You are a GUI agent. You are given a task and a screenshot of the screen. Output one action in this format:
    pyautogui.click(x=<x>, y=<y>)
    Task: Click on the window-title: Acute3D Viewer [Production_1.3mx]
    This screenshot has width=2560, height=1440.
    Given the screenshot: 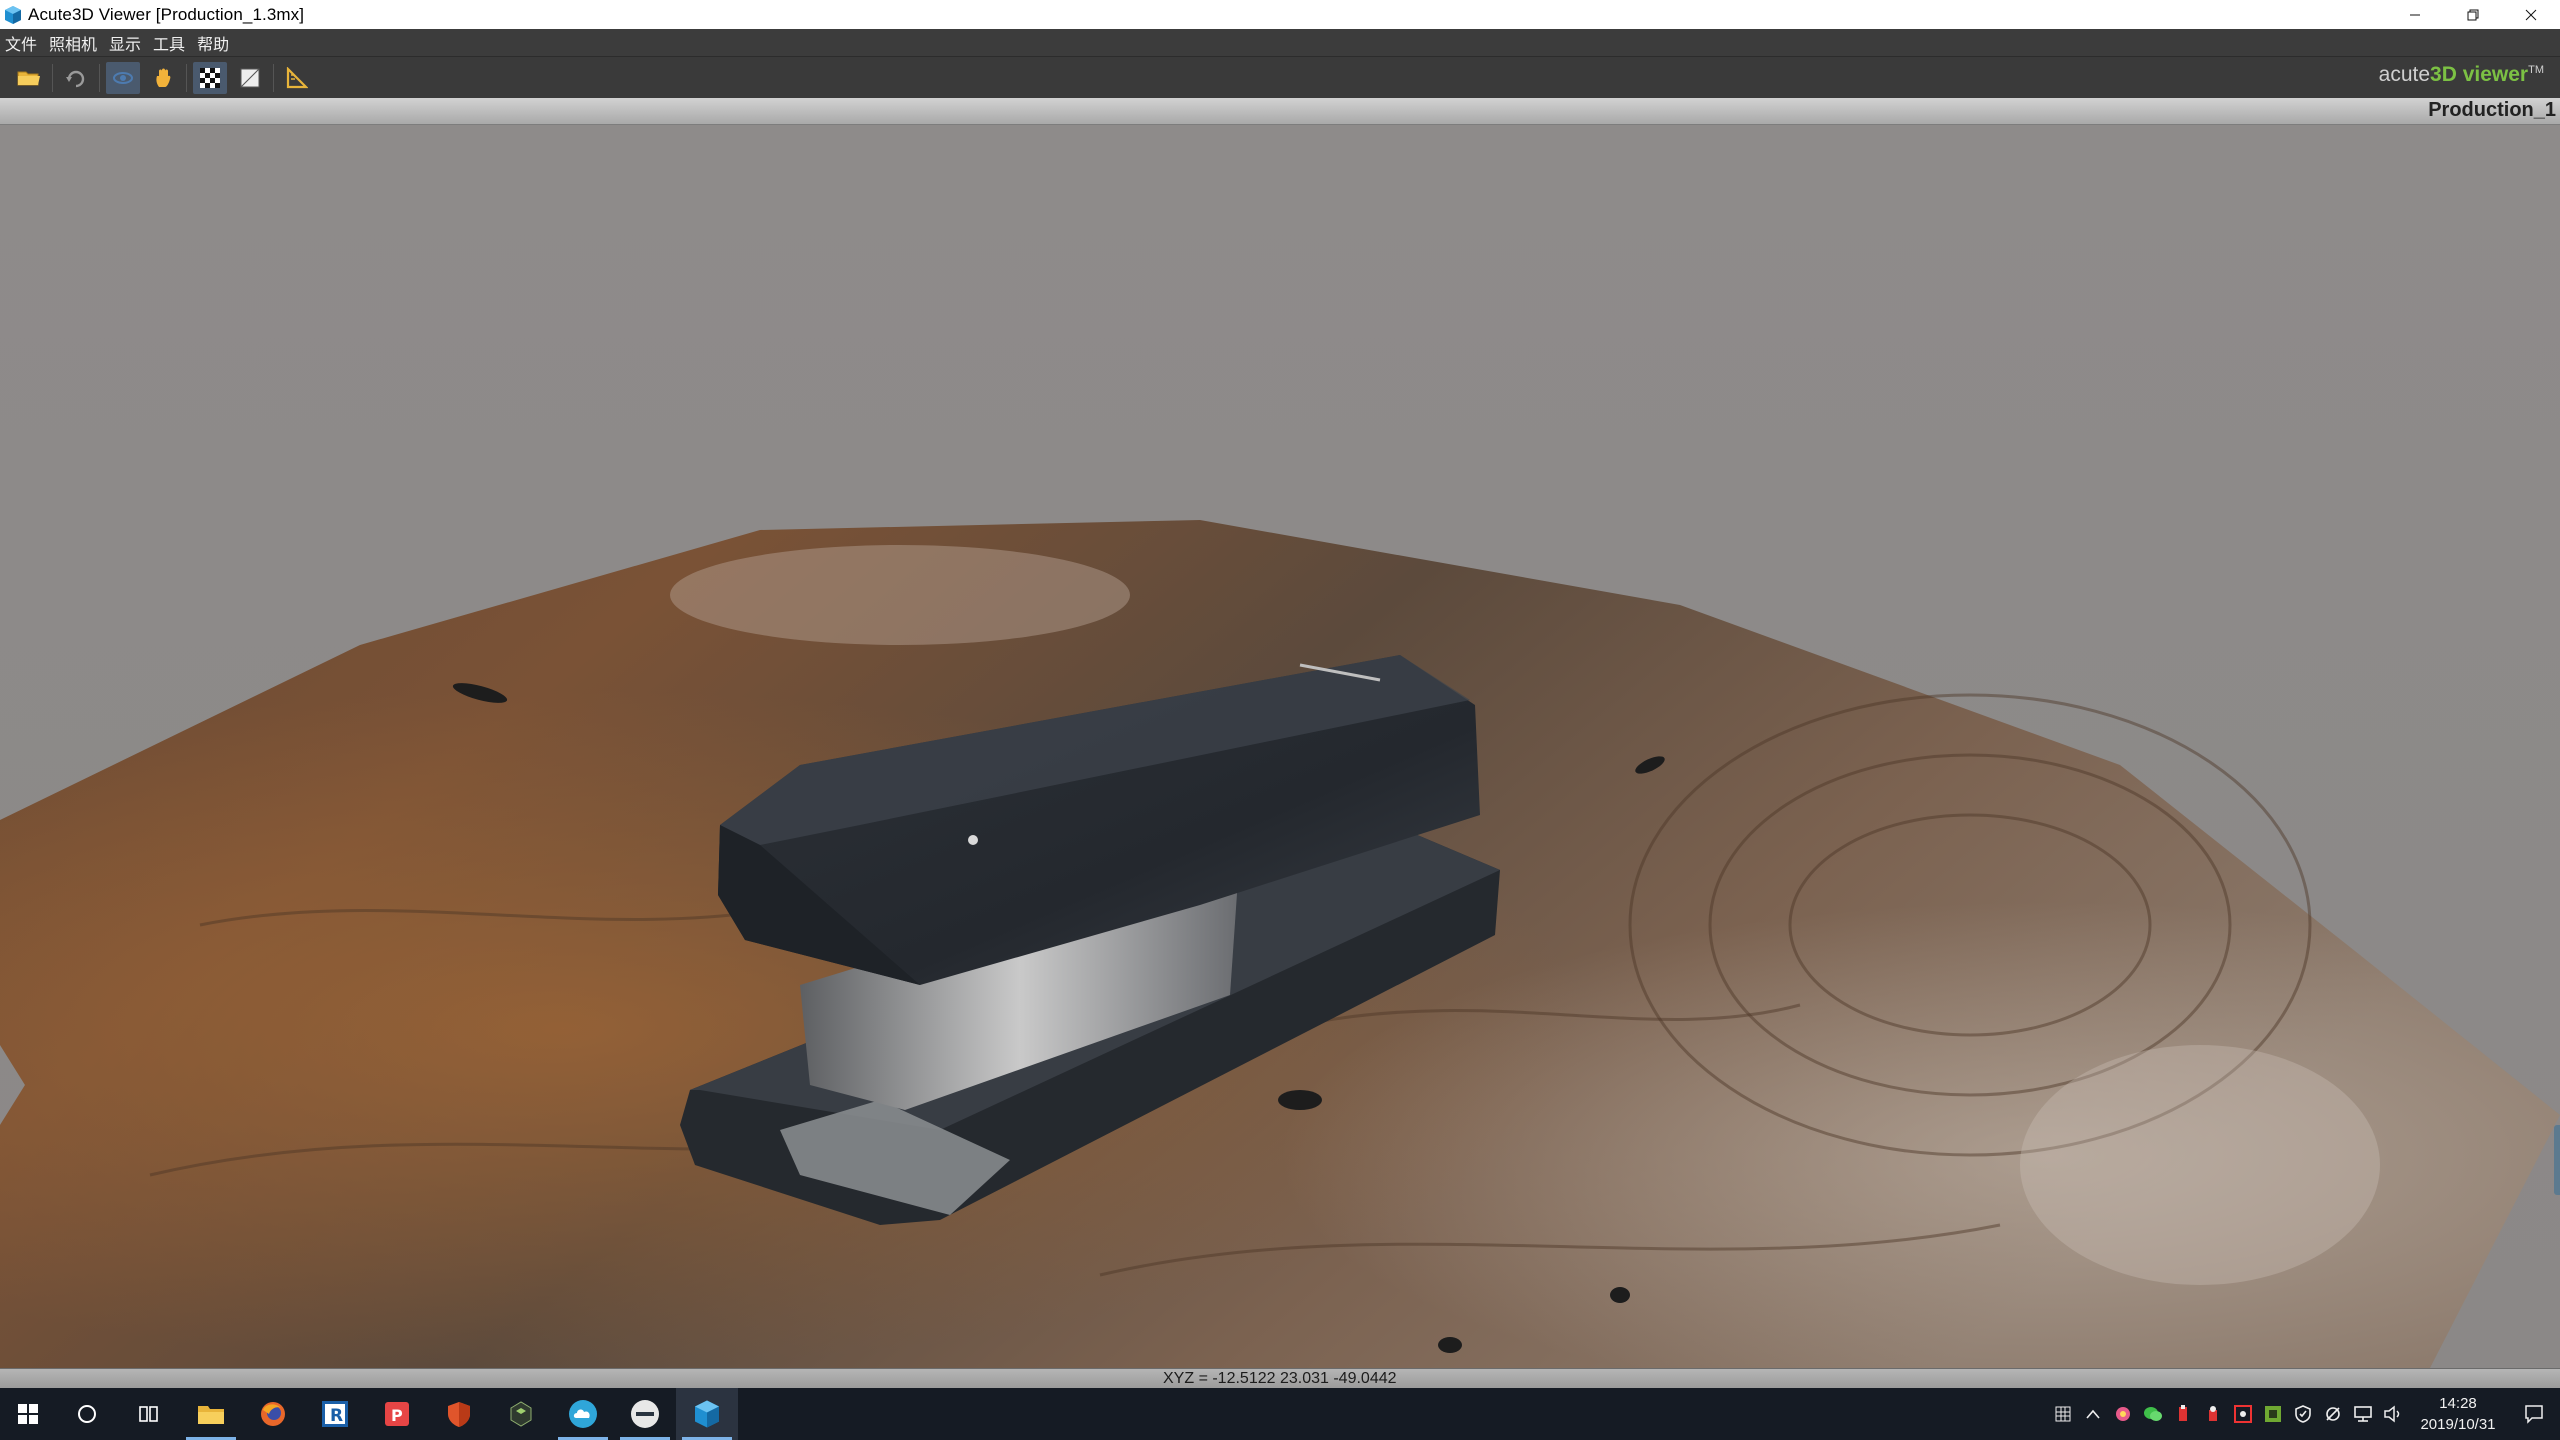 What is the action you would take?
    pyautogui.click(x=166, y=14)
    